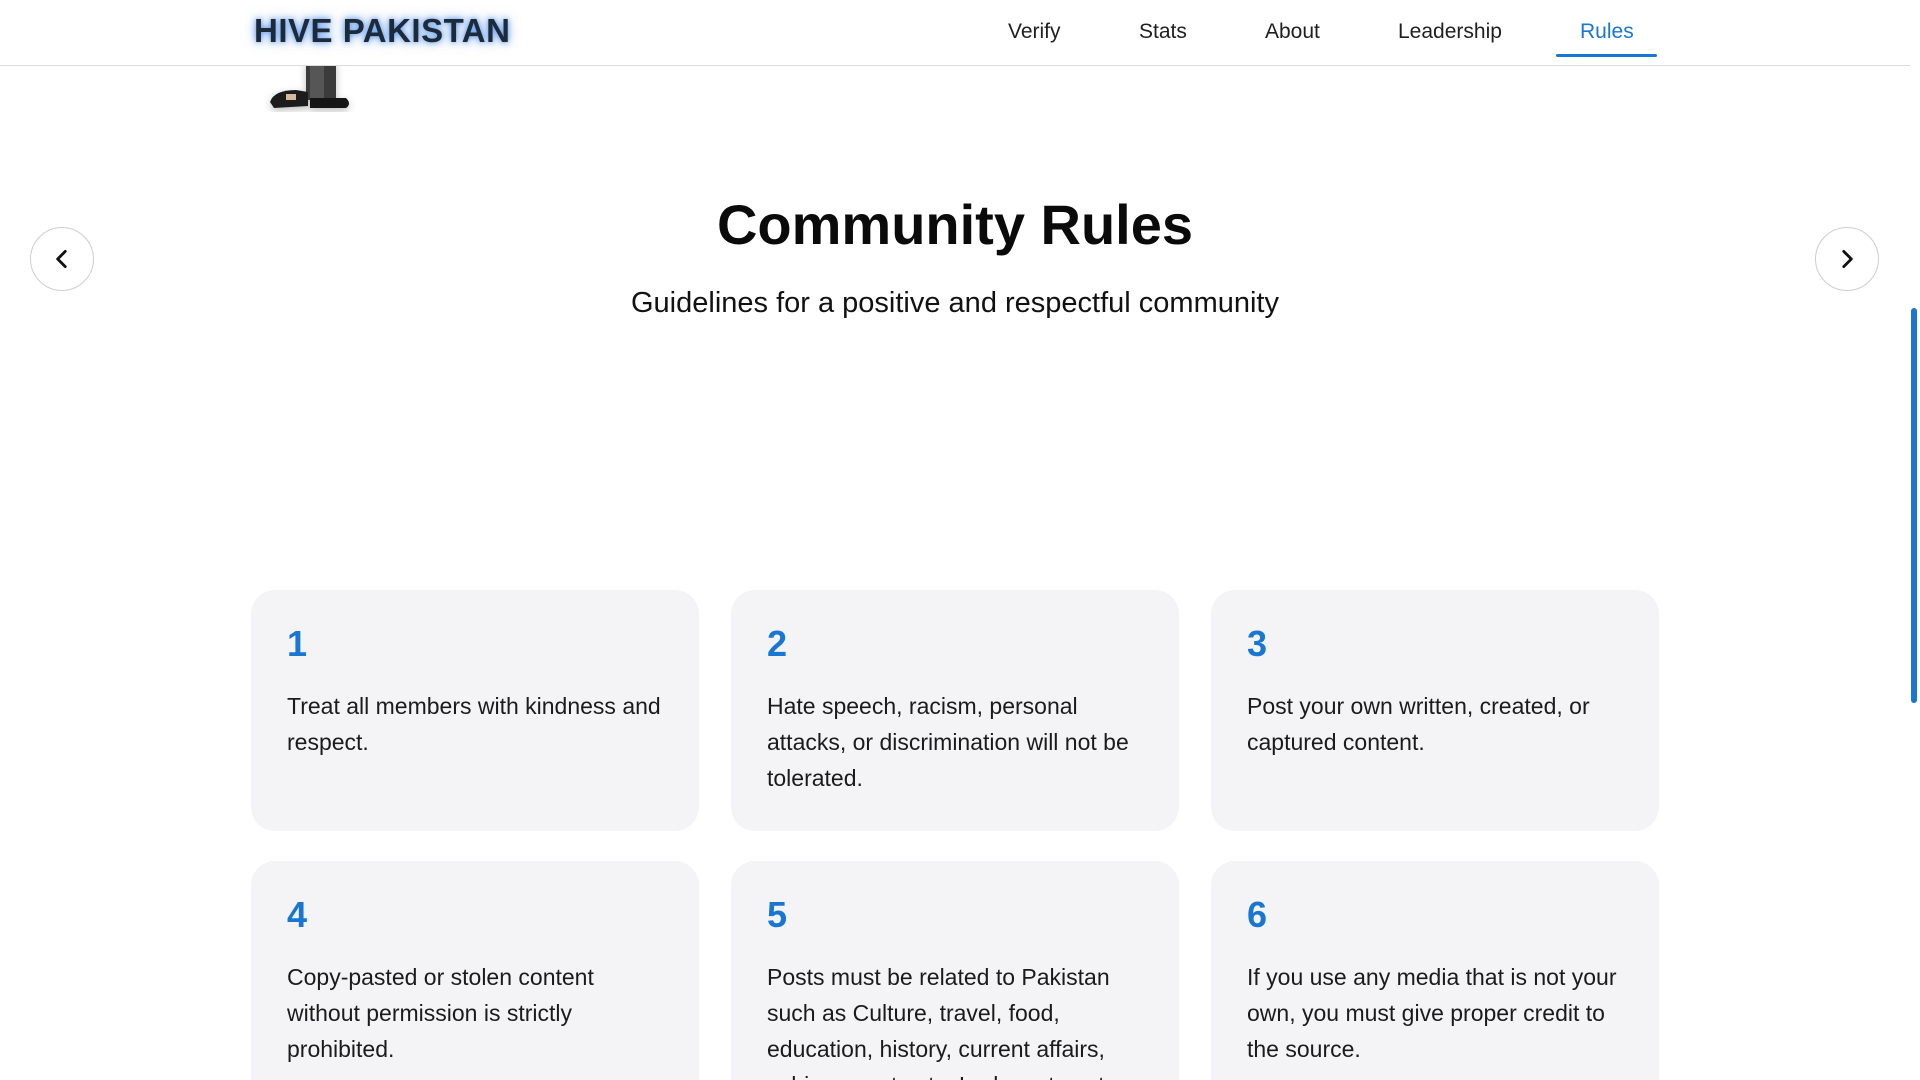 The image size is (1920, 1080). What do you see at coordinates (1257, 914) in the screenshot?
I see `rule-number: 6` at bounding box center [1257, 914].